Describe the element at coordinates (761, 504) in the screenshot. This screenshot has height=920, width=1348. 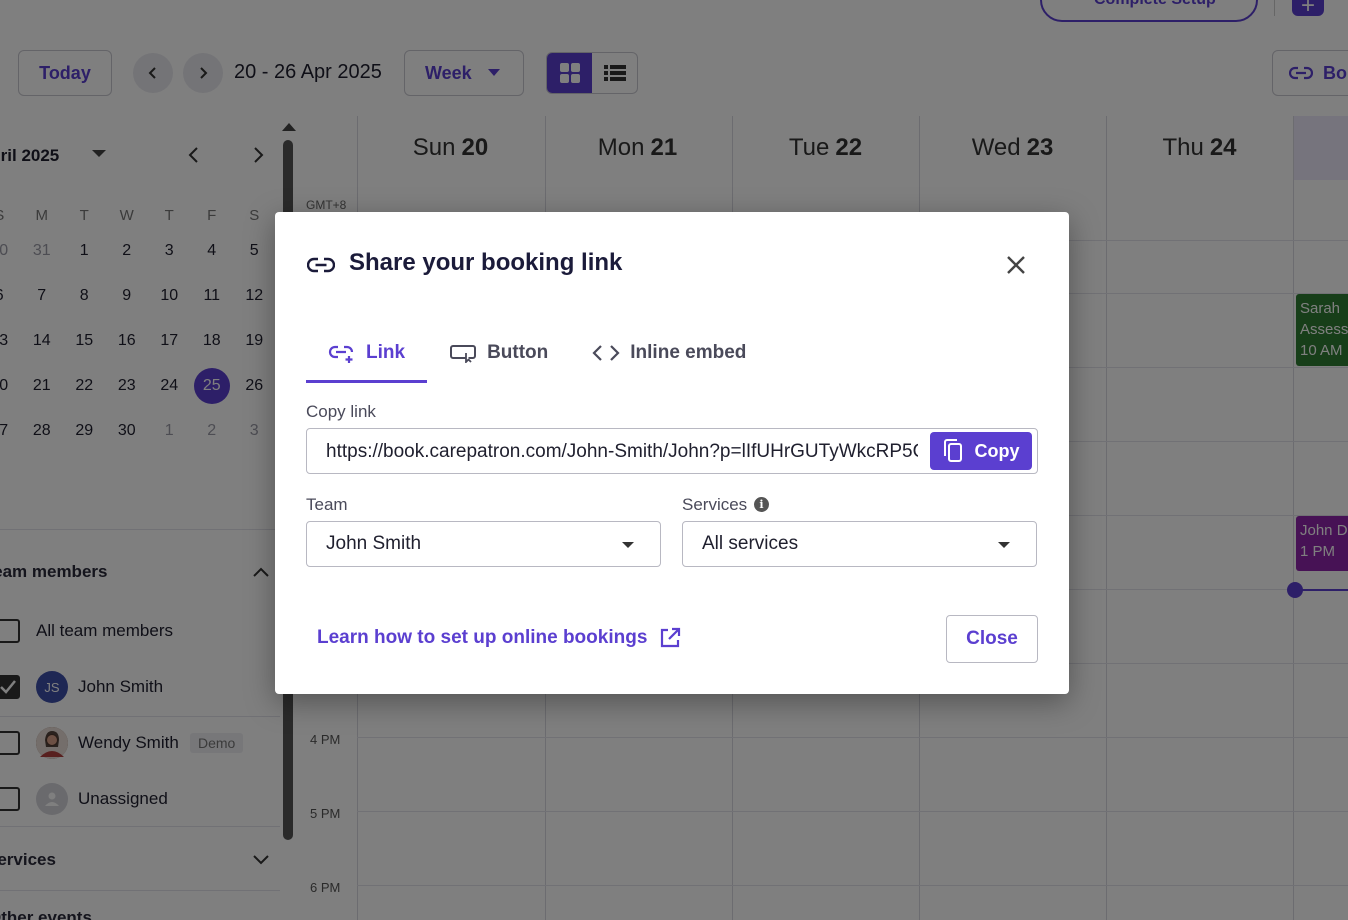
I see `info-icon: i` at that location.